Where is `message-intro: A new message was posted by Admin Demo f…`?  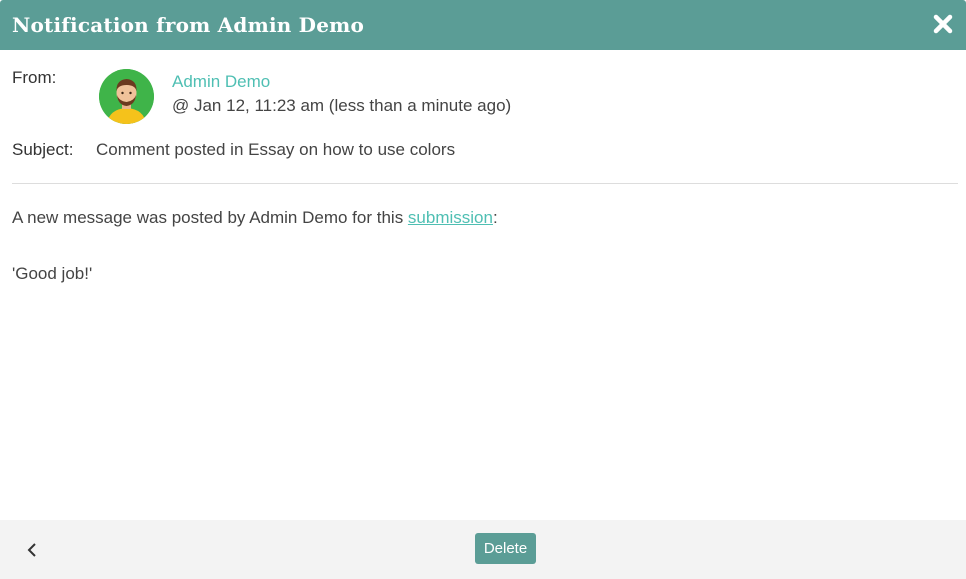
message-intro: A new message was posted by Admin Demo f… is located at coordinates (255, 218).